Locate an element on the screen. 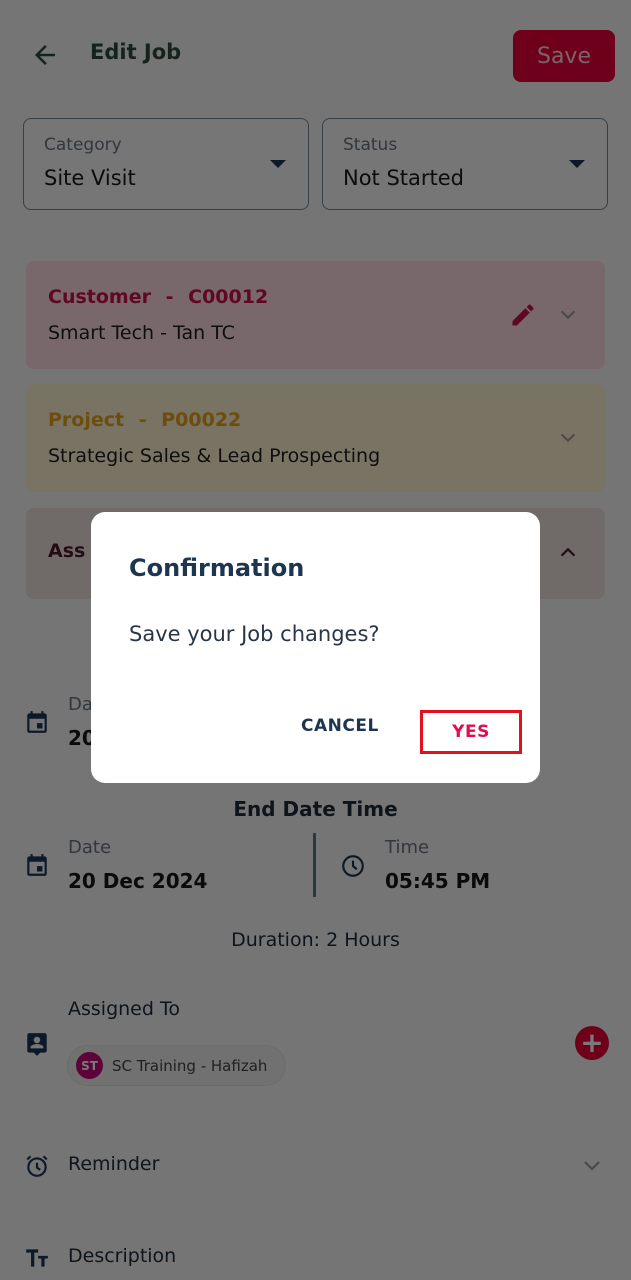 Image resolution: width=631 pixels, height=1280 pixels. dialog-title: Confirmation is located at coordinates (217, 568).